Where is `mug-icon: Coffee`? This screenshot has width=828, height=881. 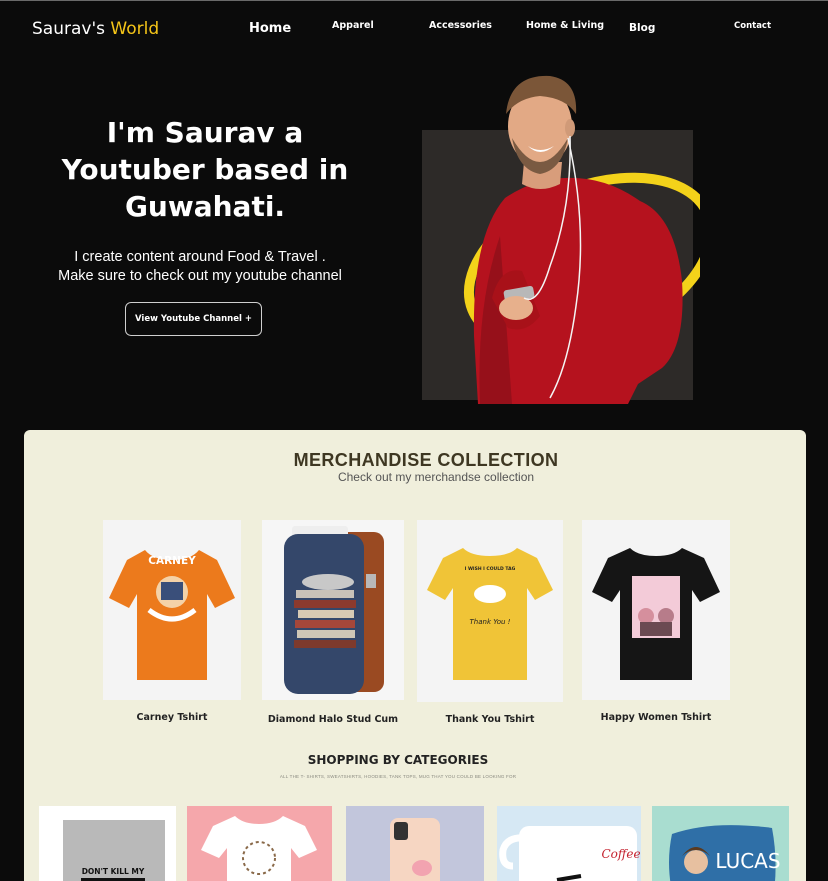
mug-icon: Coffee is located at coordinates (570, 853).